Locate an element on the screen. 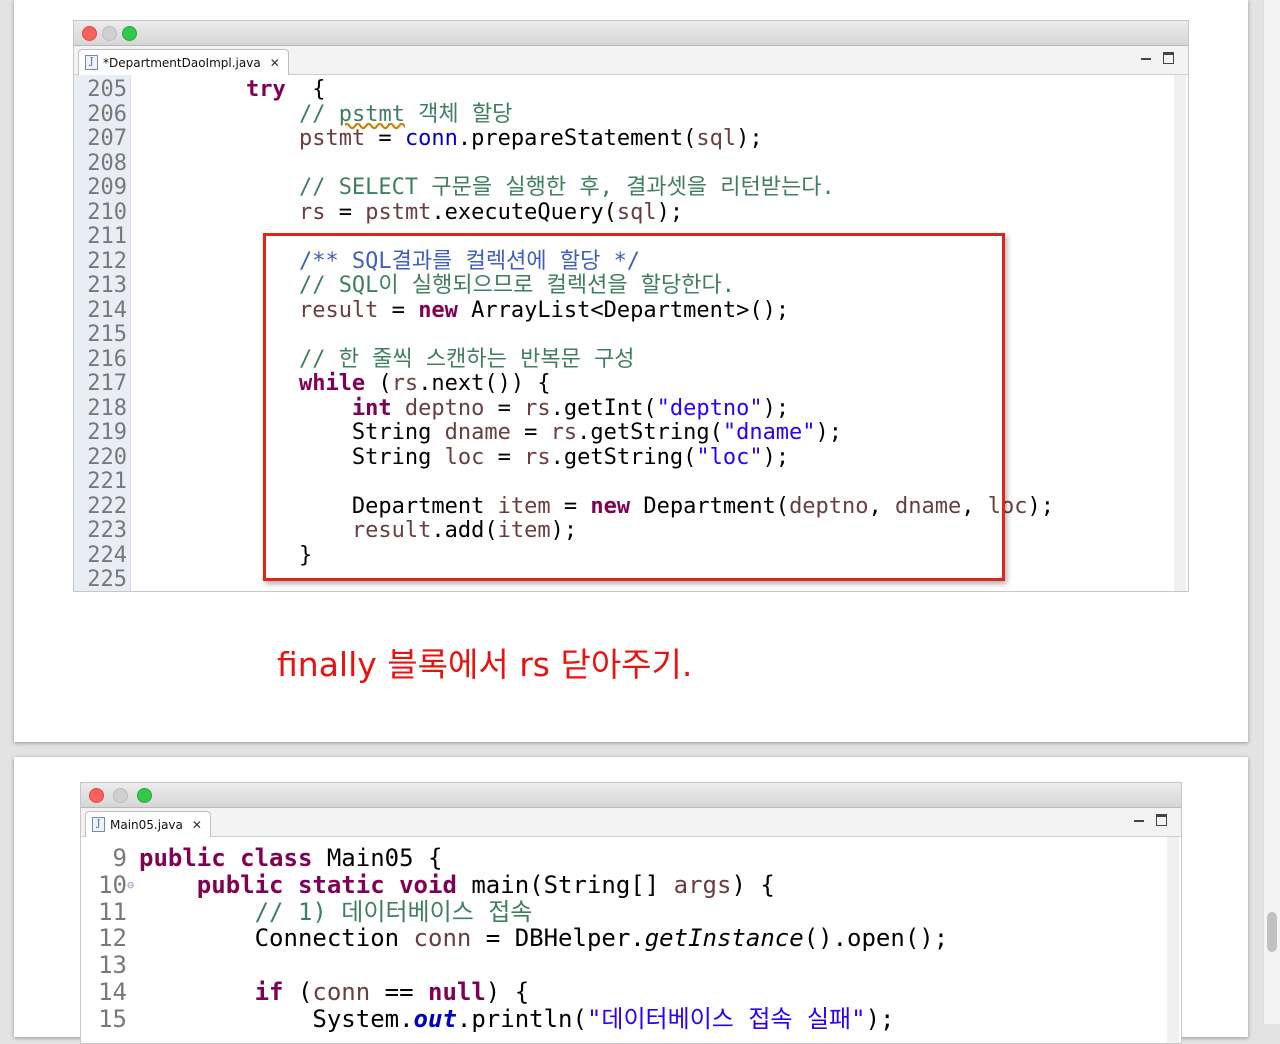 The image size is (1280, 1044). code-token: { is located at coordinates (305, 89).